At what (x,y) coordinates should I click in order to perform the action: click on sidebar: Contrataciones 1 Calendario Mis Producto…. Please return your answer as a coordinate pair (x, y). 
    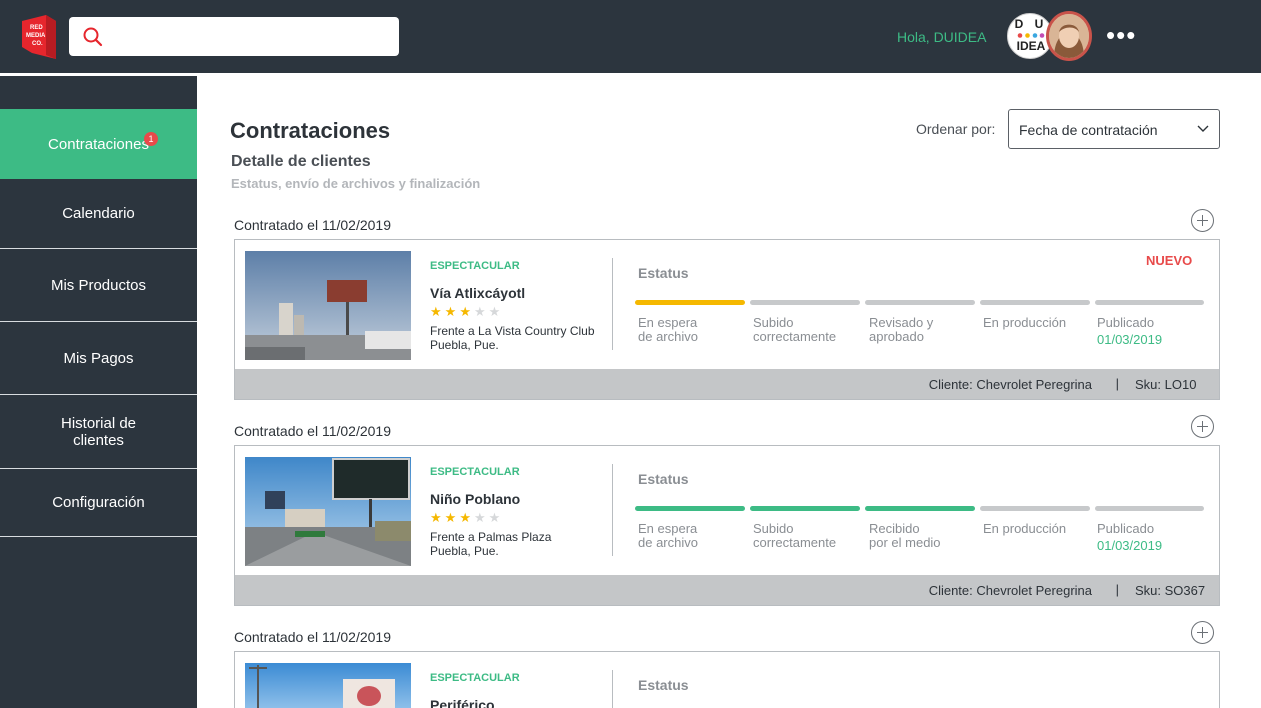
    Looking at the image, I should click on (98, 392).